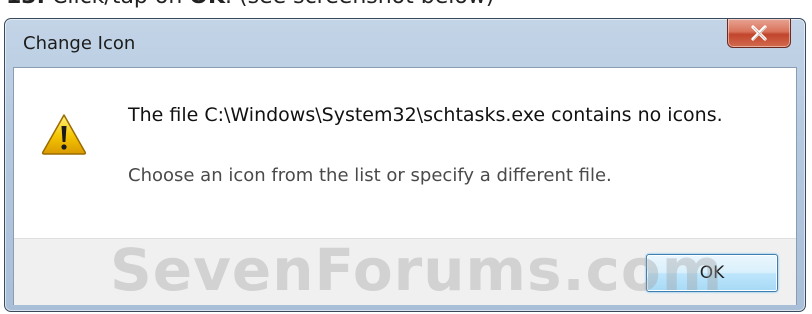 This screenshot has height=314, width=812. I want to click on warning-icon, so click(64, 134).